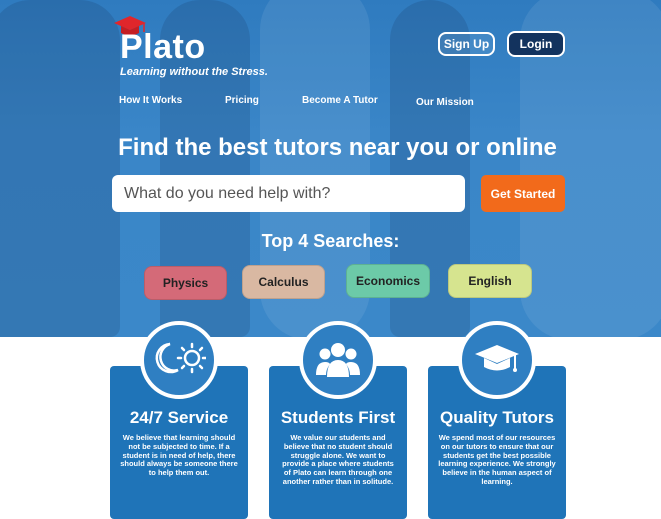 The width and height of the screenshot is (661, 519). Describe the element at coordinates (60, 168) in the screenshot. I see `hero-background-figure` at that location.